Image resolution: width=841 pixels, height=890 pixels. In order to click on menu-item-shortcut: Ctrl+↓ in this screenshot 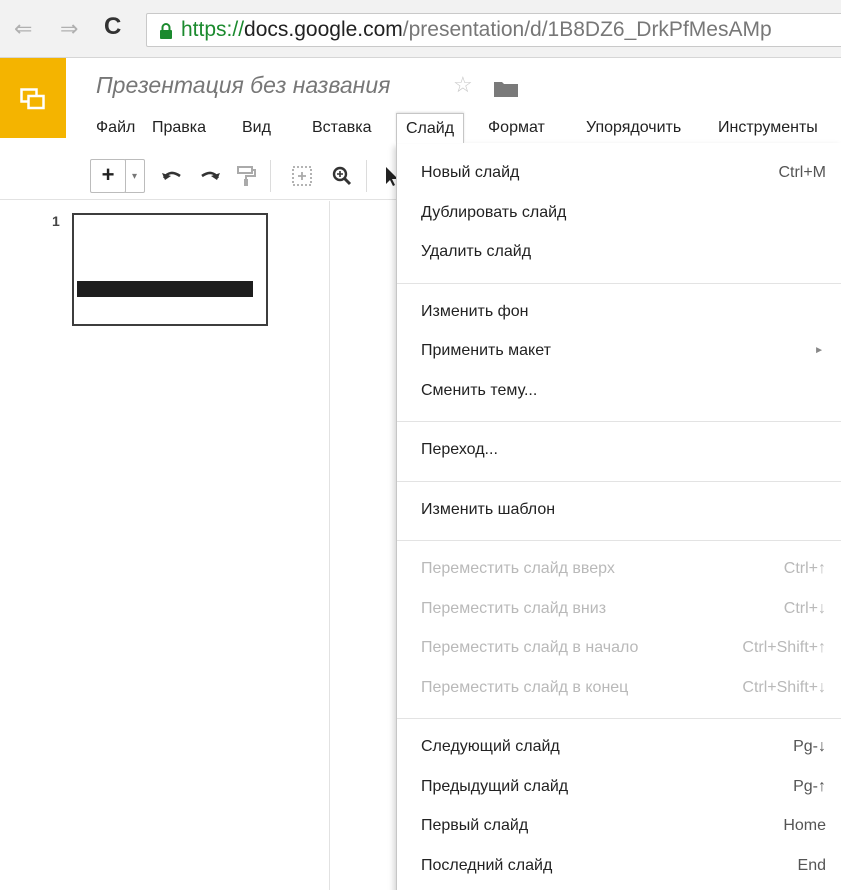, I will do `click(804, 608)`.